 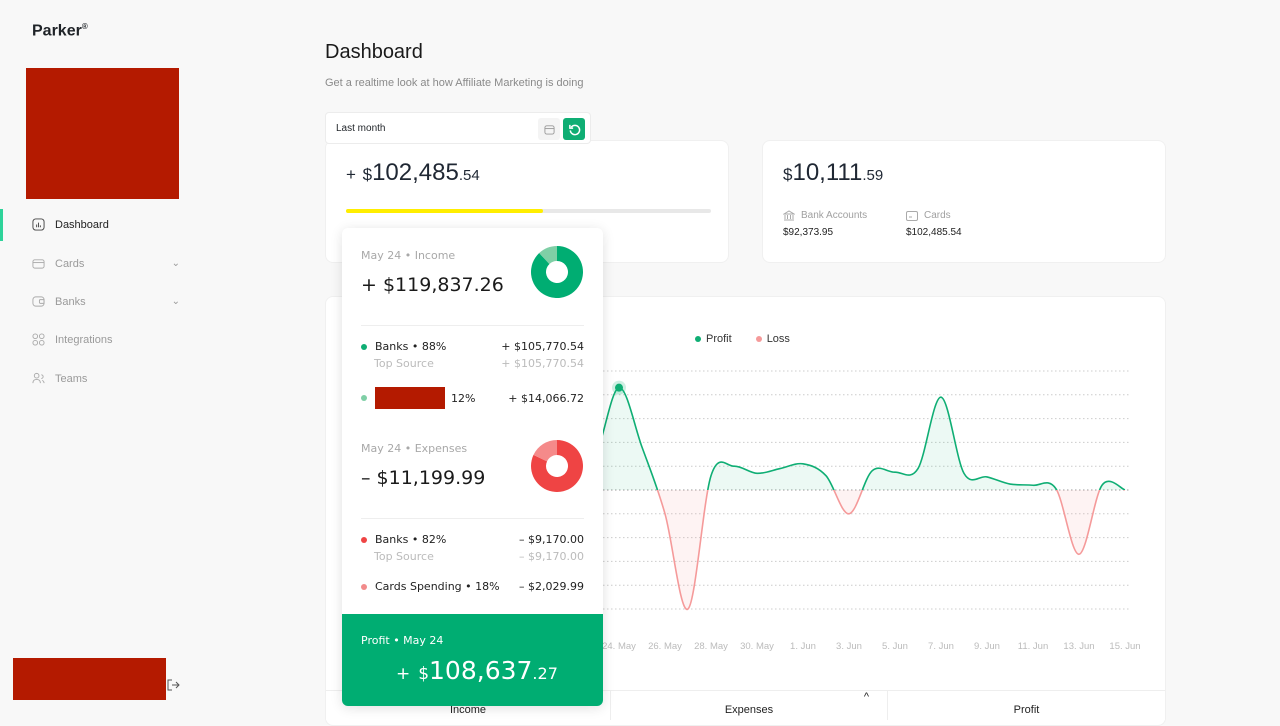 What do you see at coordinates (479, 556) in the screenshot?
I see `list-item: Top Source – $9,170.00` at bounding box center [479, 556].